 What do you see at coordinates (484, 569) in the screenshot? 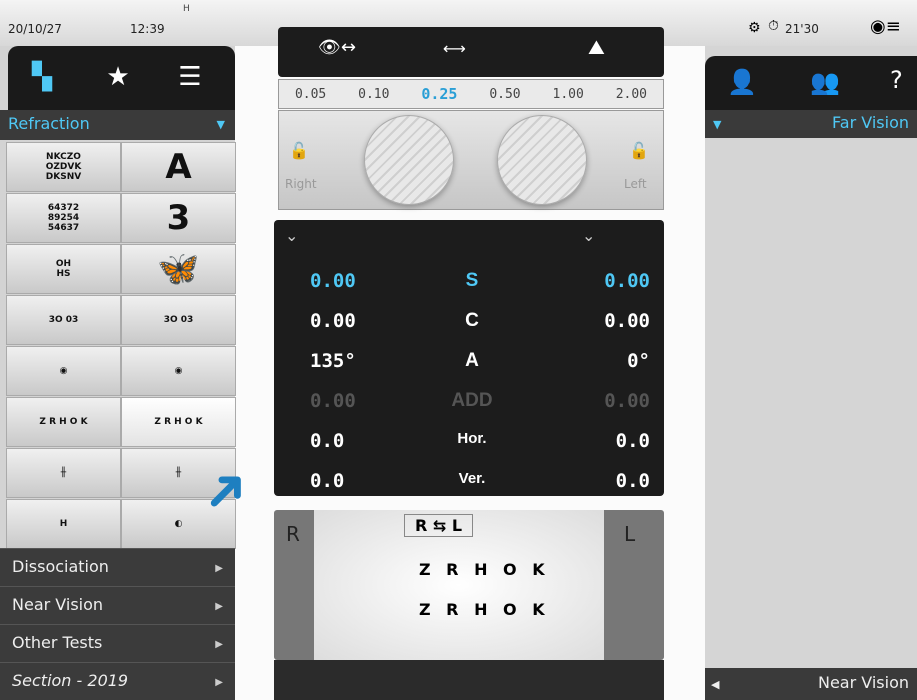
I see `chart-line-1: Z R H O K` at bounding box center [484, 569].